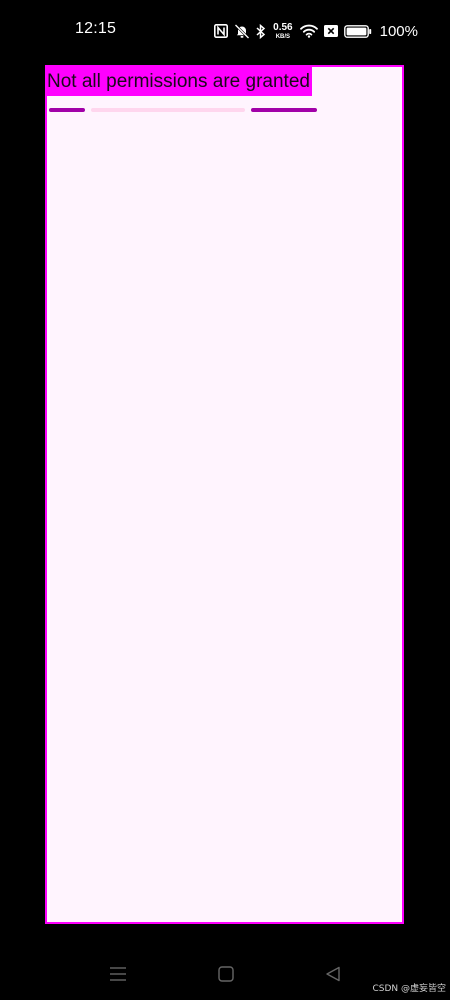 This screenshot has height=1000, width=450. I want to click on network-speed: 0.56 KB/S, so click(283, 30).